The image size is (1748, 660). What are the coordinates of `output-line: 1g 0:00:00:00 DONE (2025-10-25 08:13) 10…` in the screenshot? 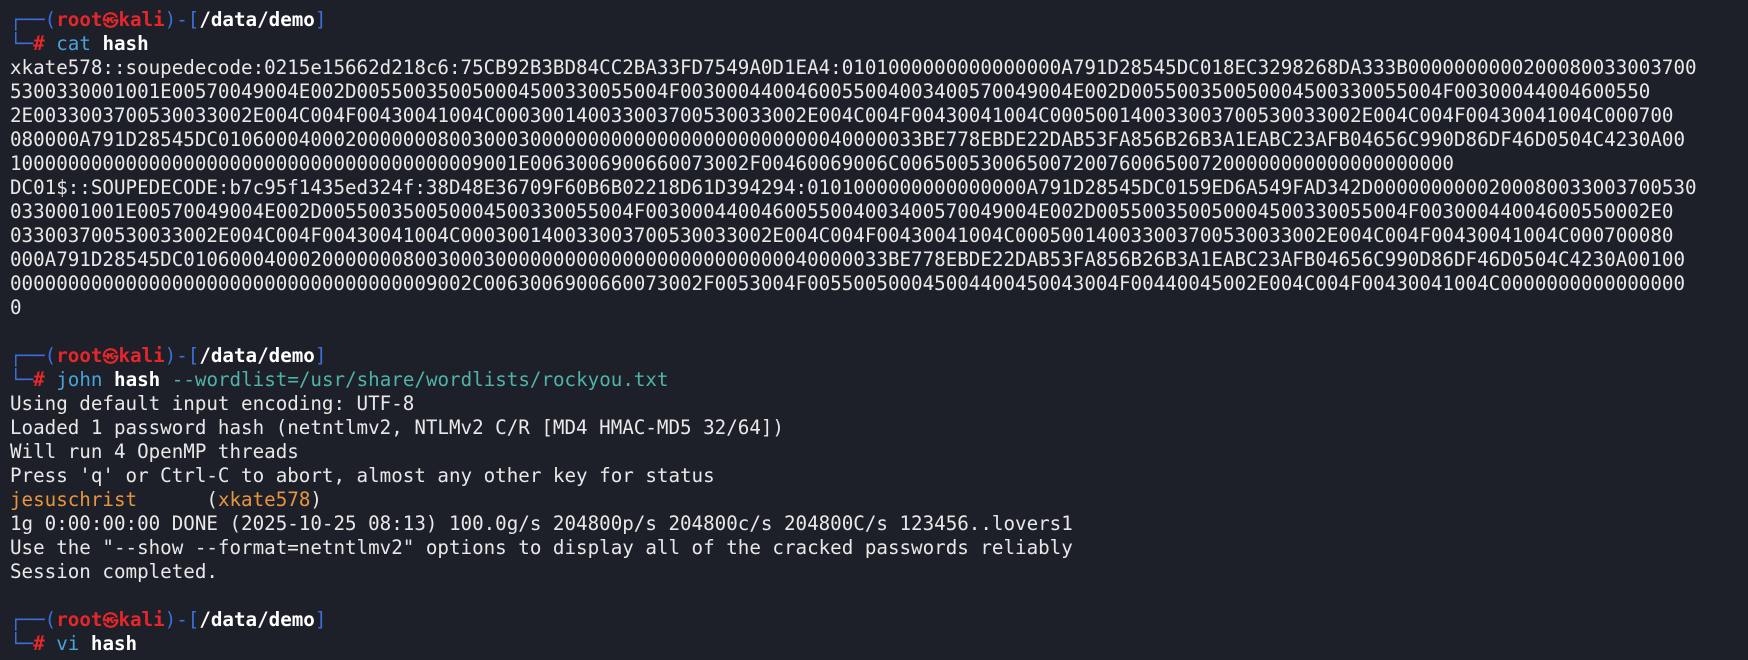 It's located at (541, 523).